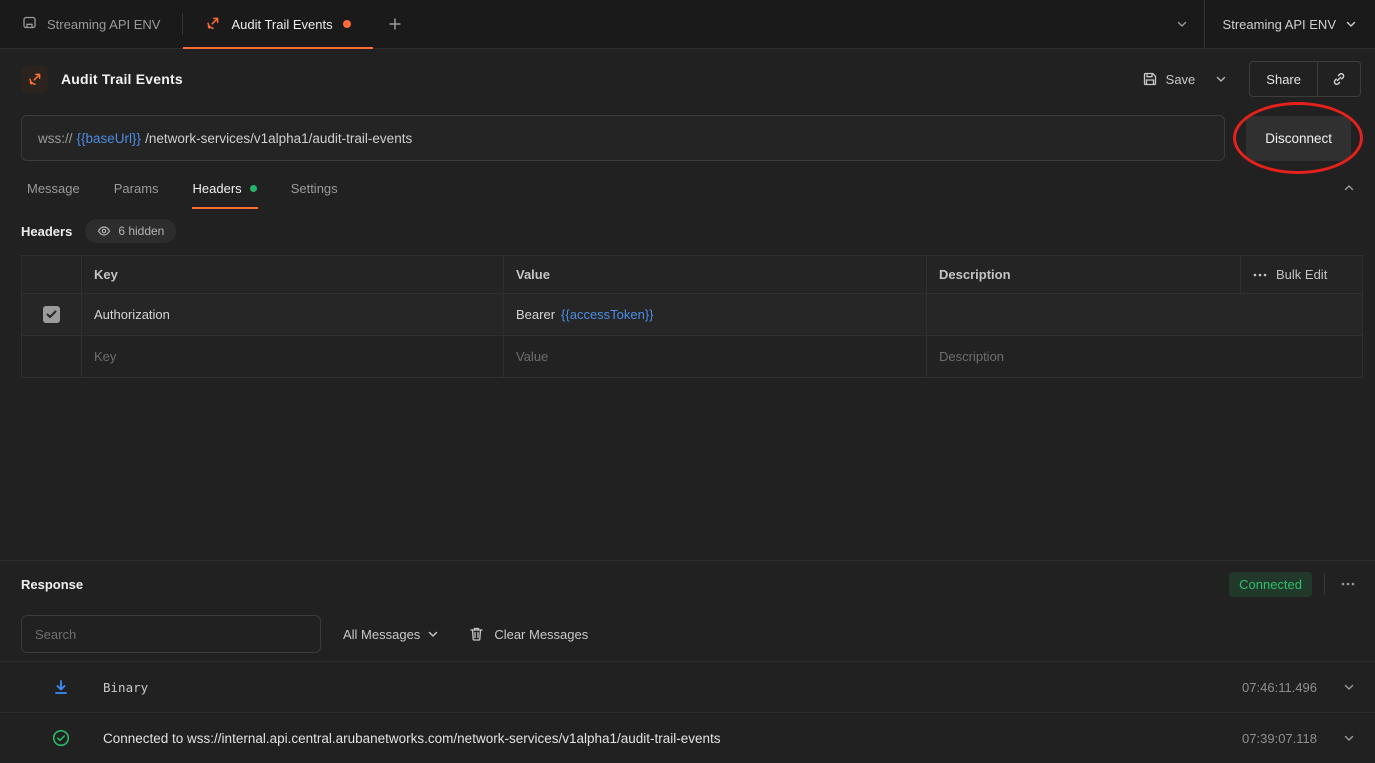 The height and width of the screenshot is (763, 1375). What do you see at coordinates (788, 24) in the screenshot?
I see `tabstrip-spacer` at bounding box center [788, 24].